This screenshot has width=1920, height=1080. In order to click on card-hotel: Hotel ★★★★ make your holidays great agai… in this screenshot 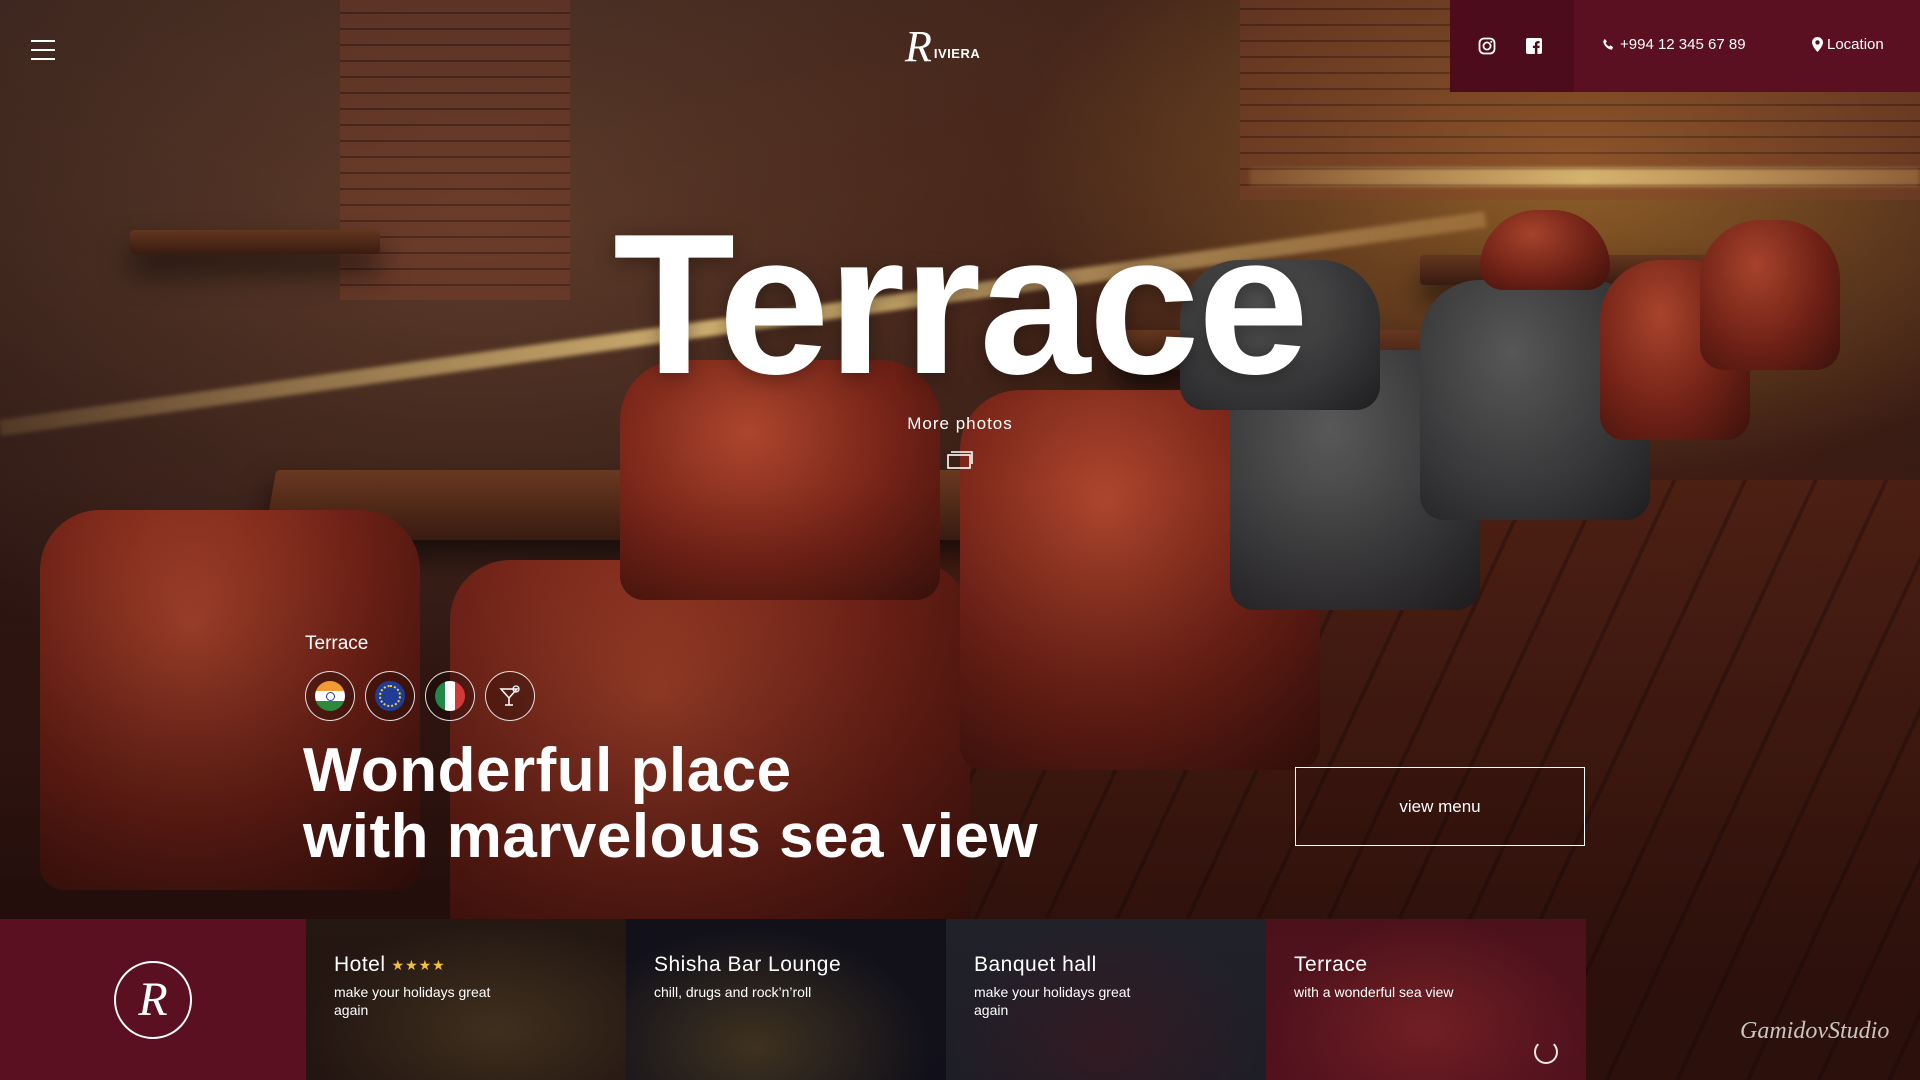, I will do `click(466, 999)`.